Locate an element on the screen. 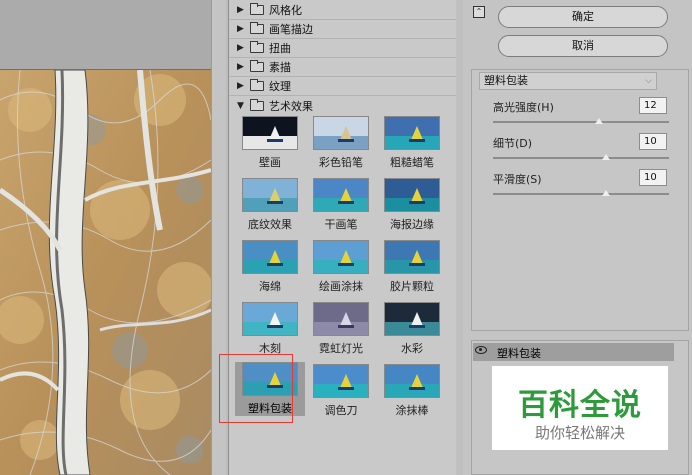  filter-label: 海绵 is located at coordinates (270, 286).